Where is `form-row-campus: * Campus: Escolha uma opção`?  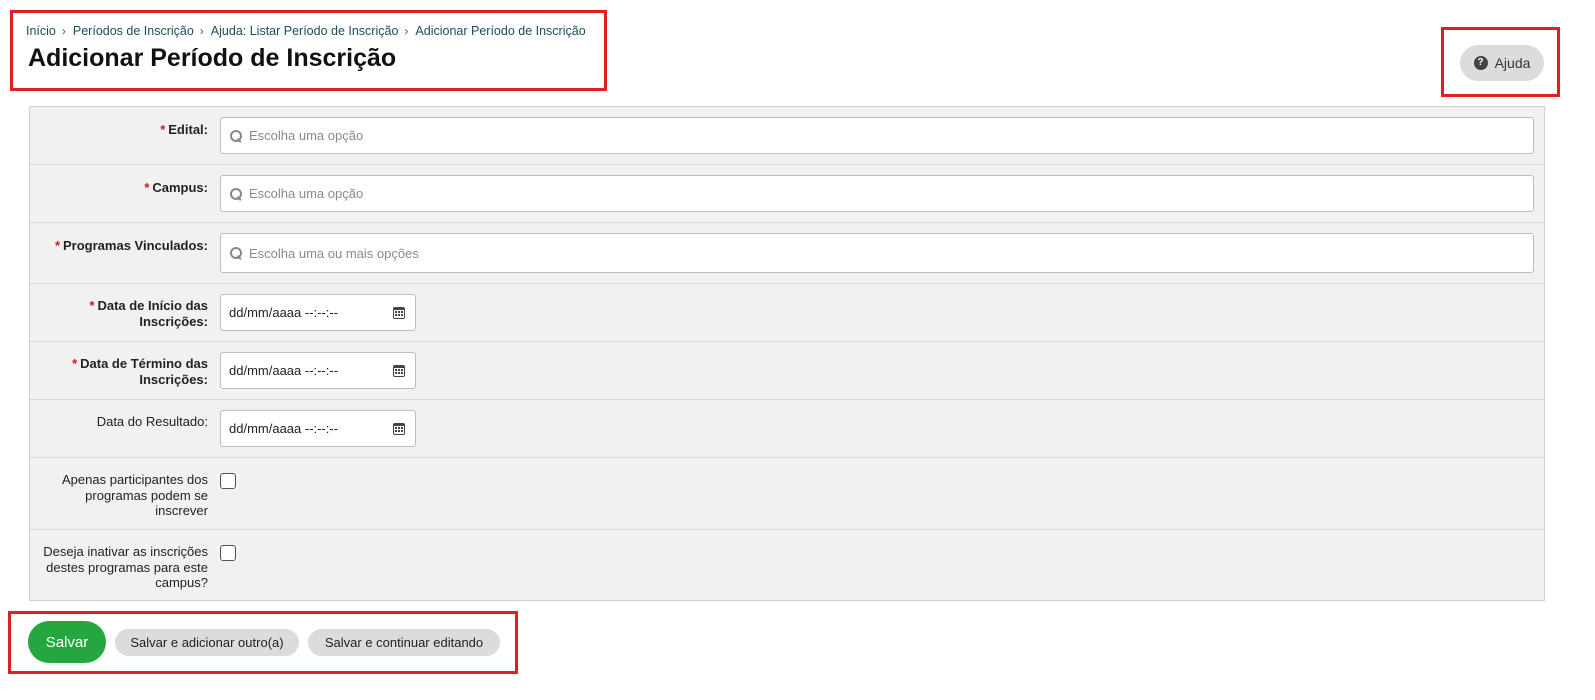
form-row-campus: * Campus: Escolha uma opção is located at coordinates (787, 194).